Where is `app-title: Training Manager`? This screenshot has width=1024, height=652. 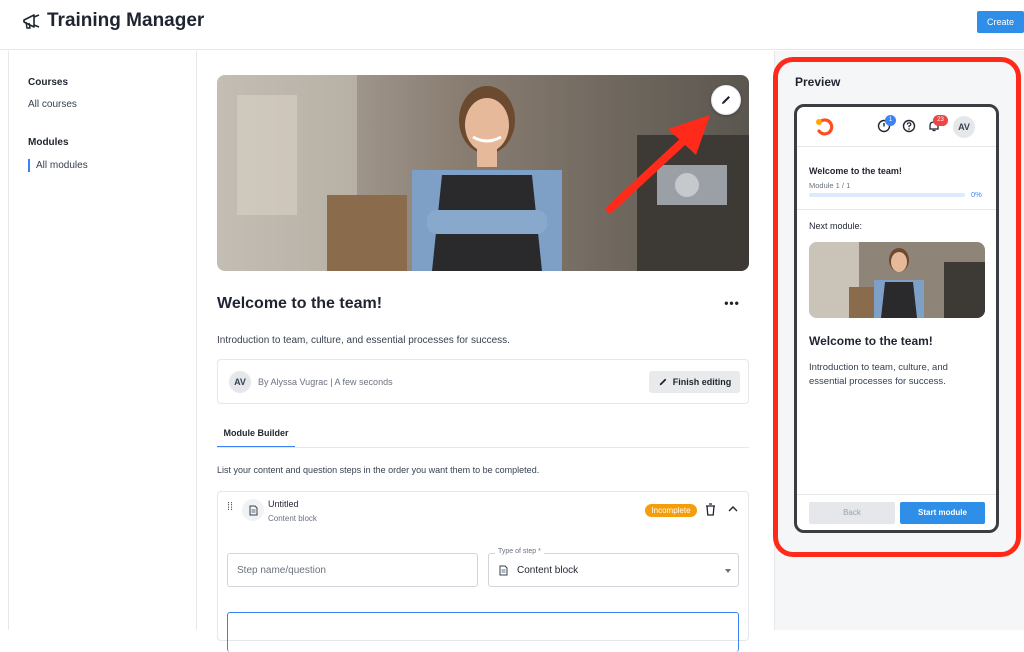
app-title: Training Manager is located at coordinates (126, 20).